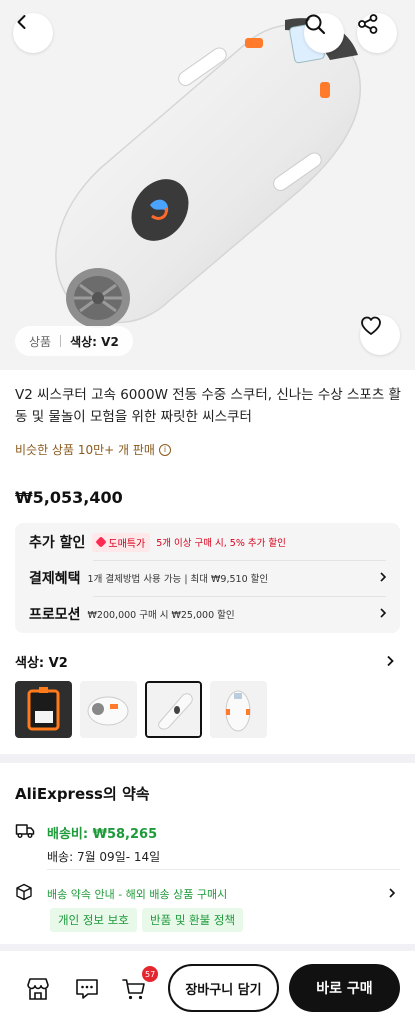  I want to click on back-button, so click(33, 33).